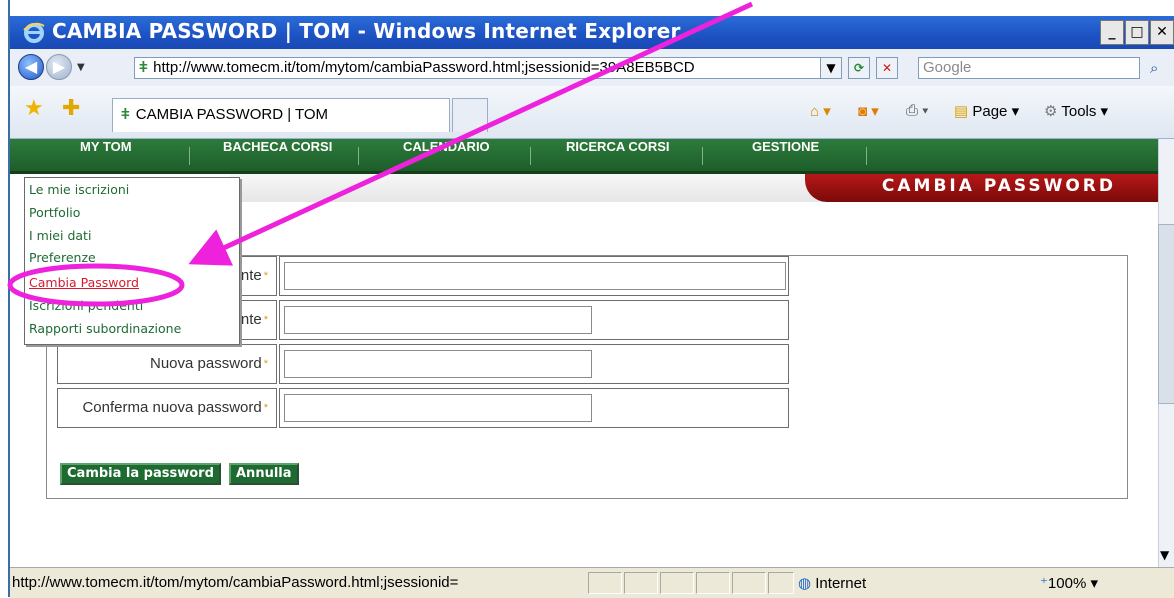  Describe the element at coordinates (71, 108) in the screenshot. I see `add-favorites-icon: ✚` at that location.